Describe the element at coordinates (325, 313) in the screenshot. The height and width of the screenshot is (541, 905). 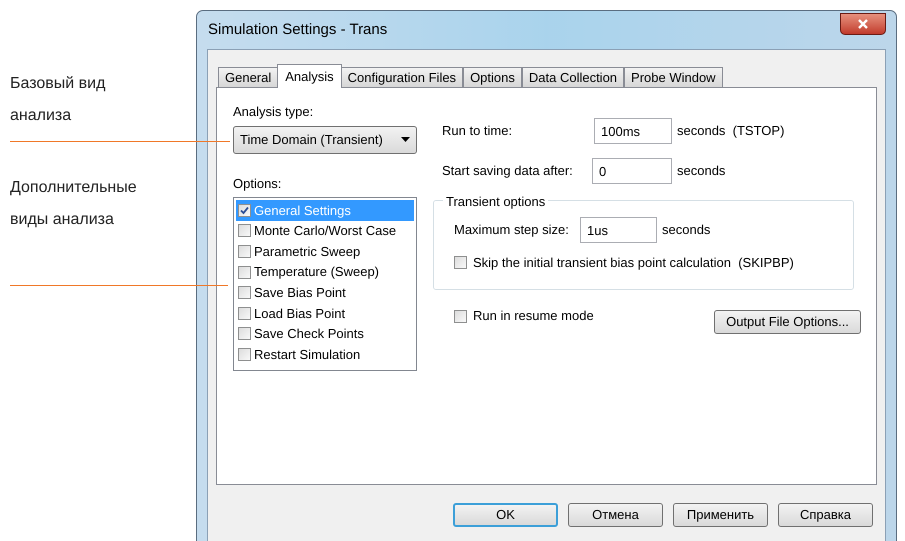
I see `list-item: Load Bias Point` at that location.